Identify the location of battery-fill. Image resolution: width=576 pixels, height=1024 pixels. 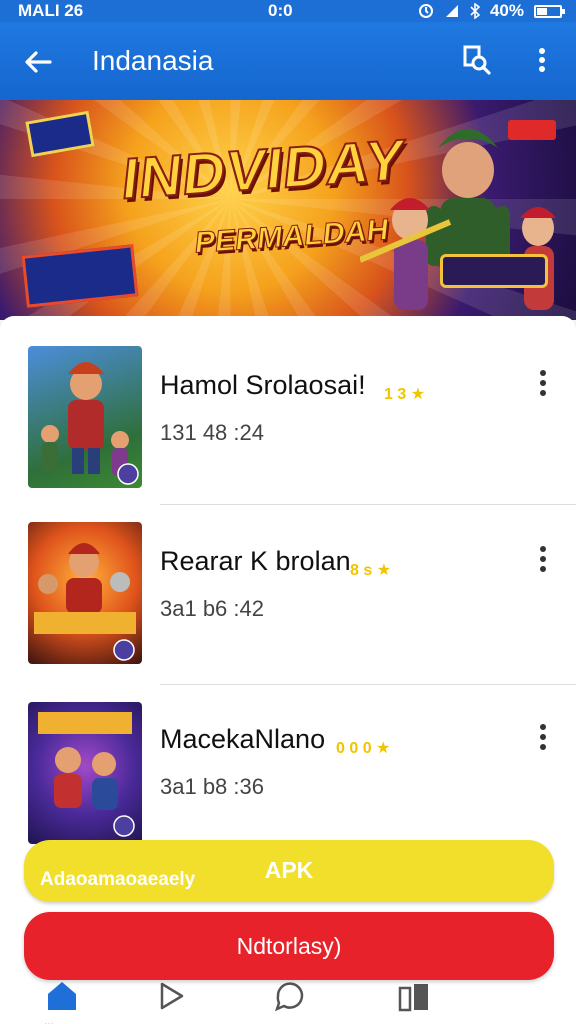
(542, 11).